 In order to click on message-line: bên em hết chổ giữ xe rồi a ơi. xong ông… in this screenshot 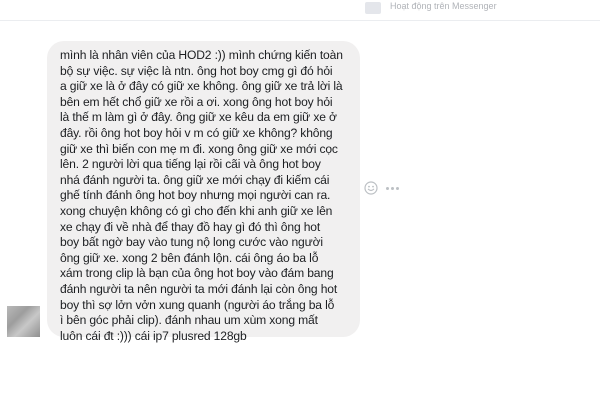, I will do `click(196, 101)`.